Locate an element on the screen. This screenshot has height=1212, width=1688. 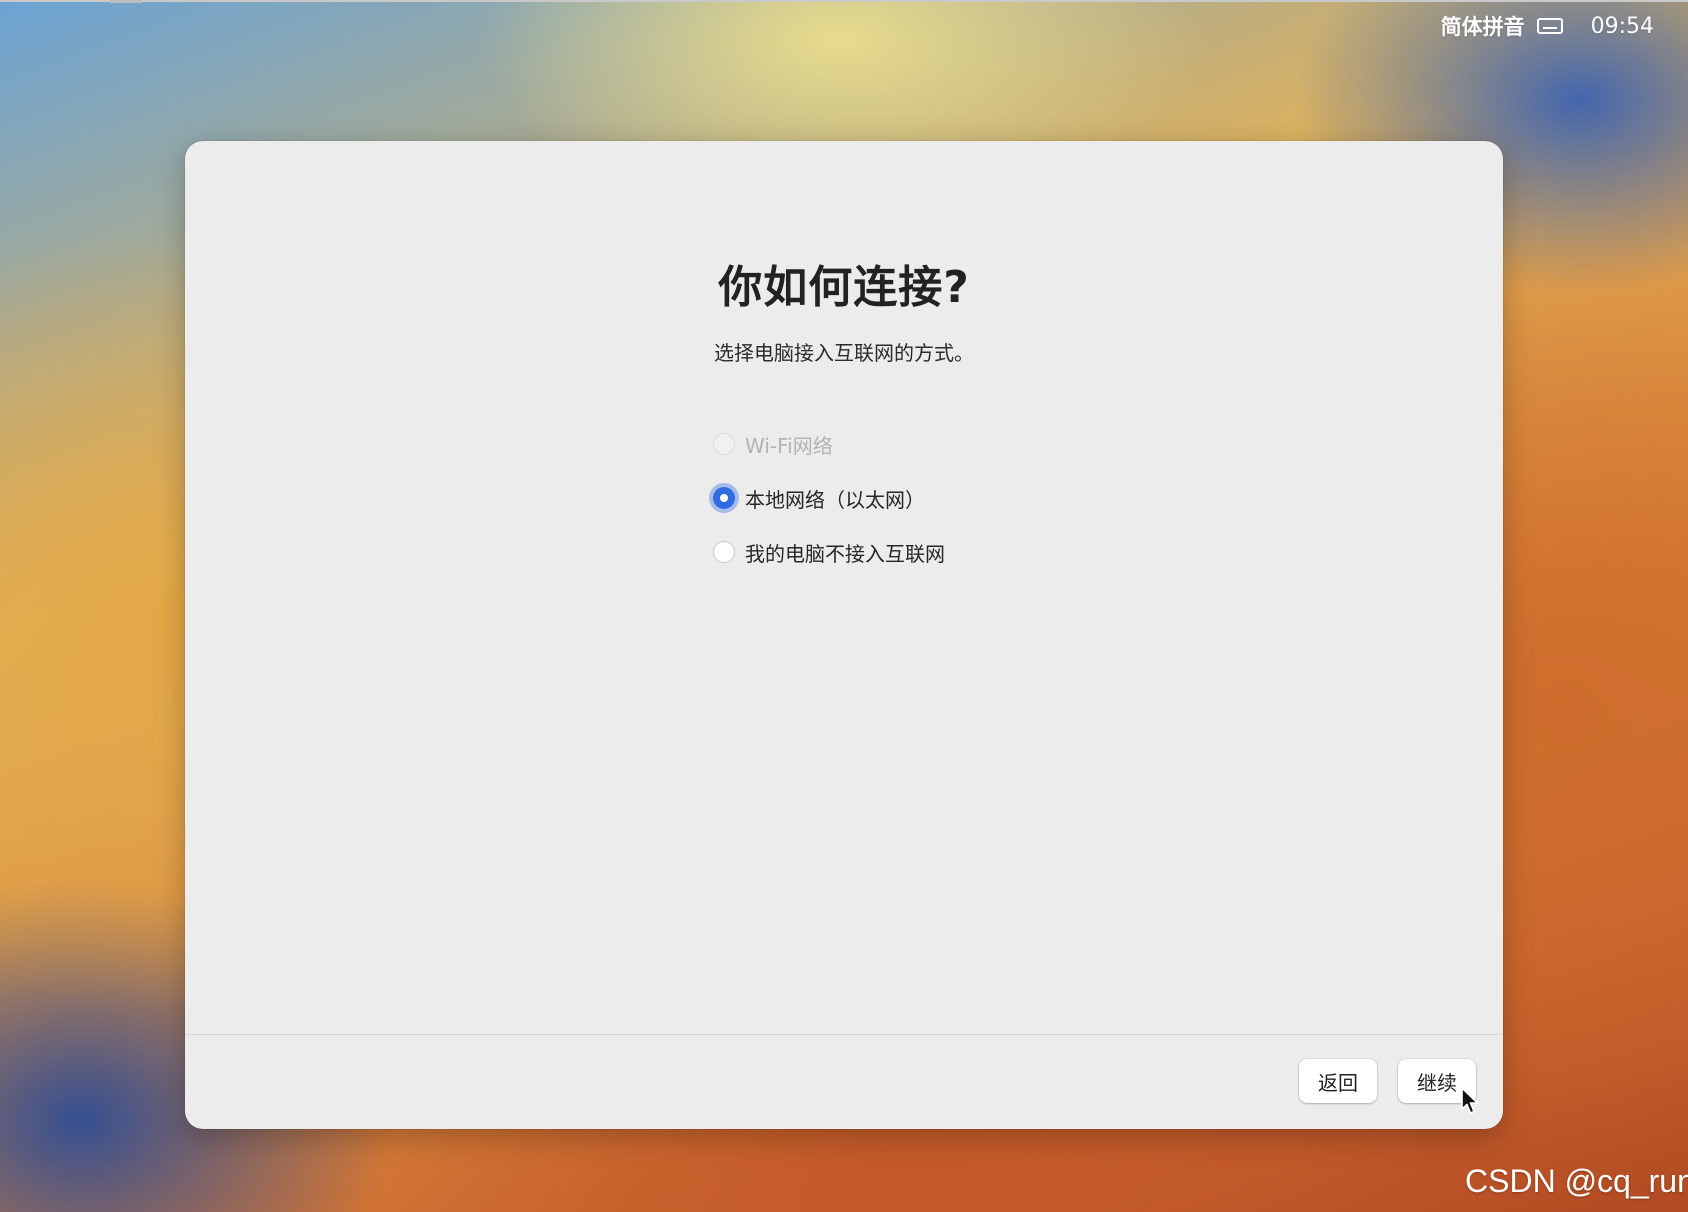
ethernet-radio is located at coordinates (724, 498).